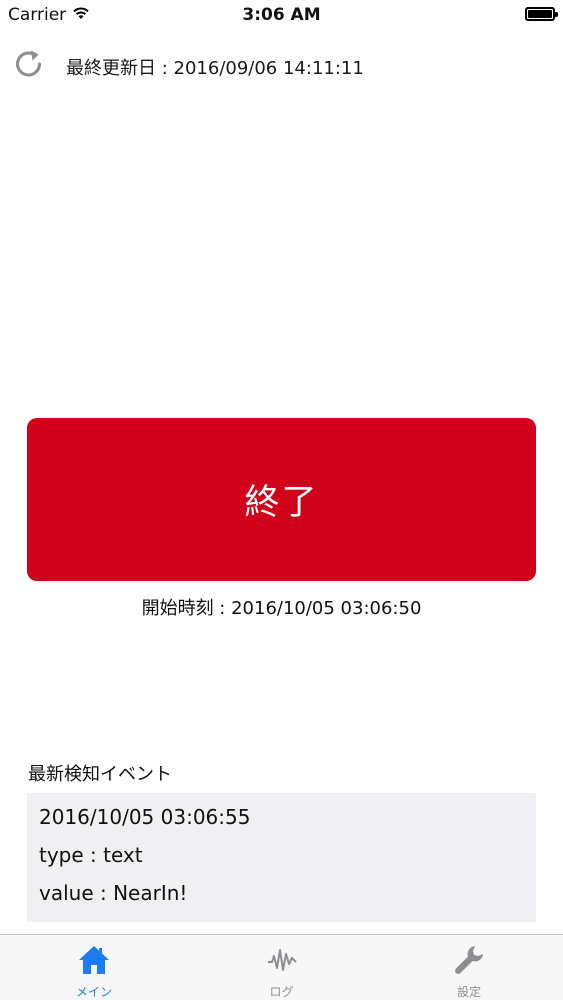 This screenshot has width=563, height=1000. Describe the element at coordinates (93, 992) in the screenshot. I see `tab-main-label: メイン` at that location.